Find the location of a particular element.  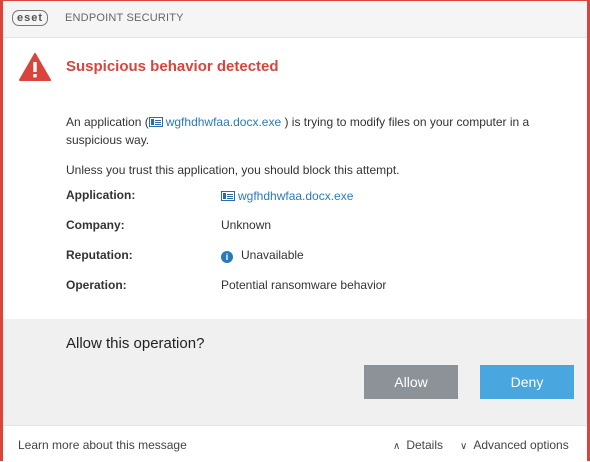

application-value-link: wgfhdhwfaa.docx.exe is located at coordinates (295, 196).